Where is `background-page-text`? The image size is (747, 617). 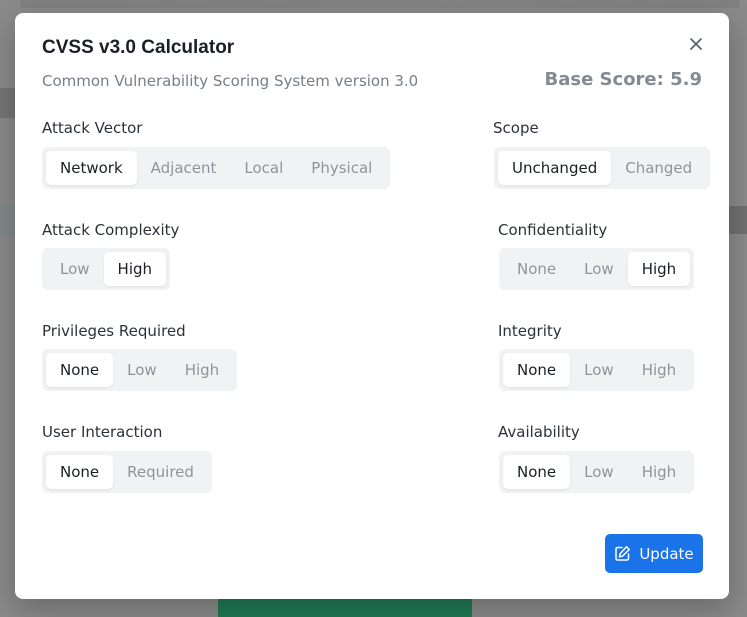
background-page-text is located at coordinates (380, 4).